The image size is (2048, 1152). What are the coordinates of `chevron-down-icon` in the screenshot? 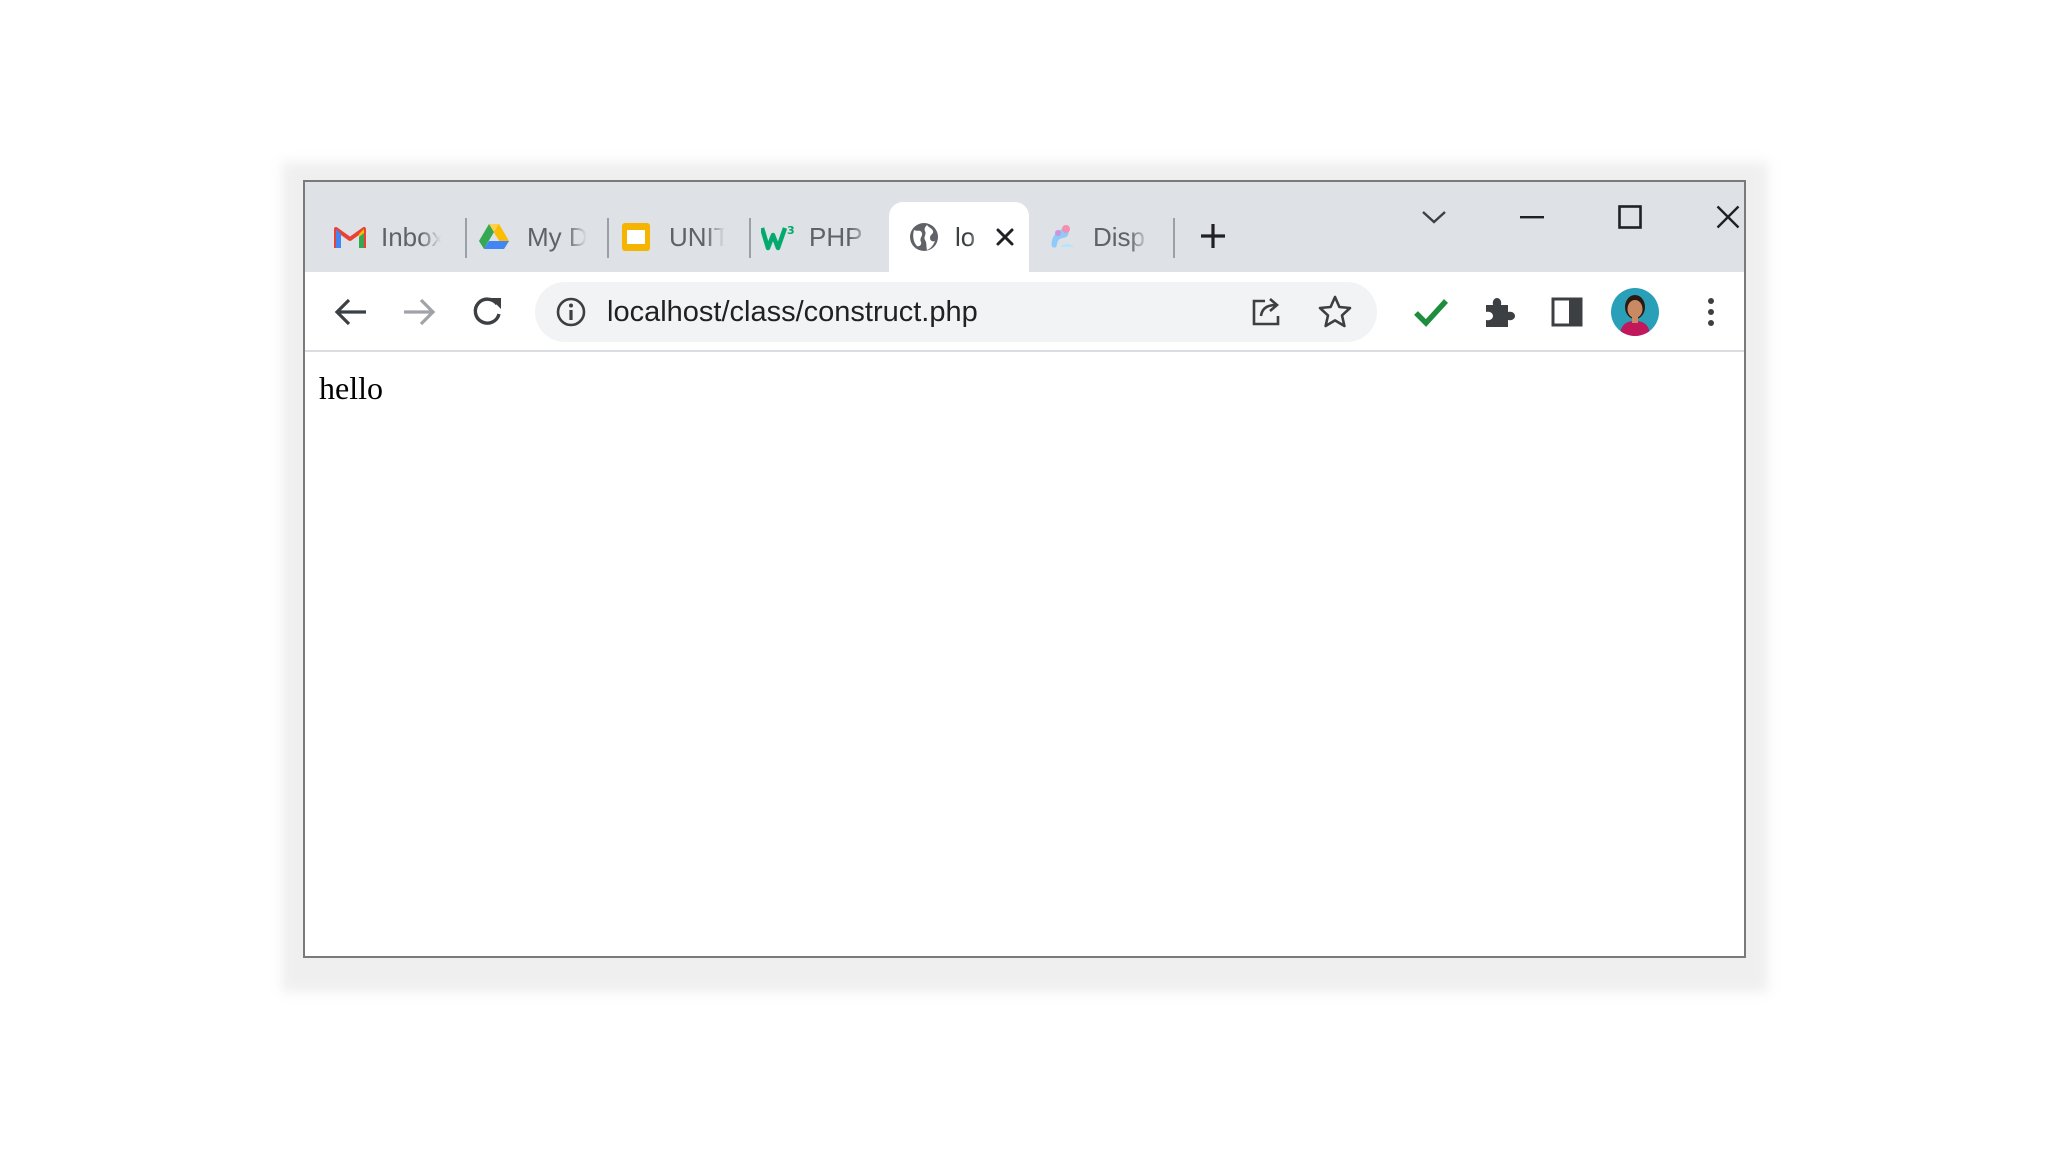 It's located at (1434, 217).